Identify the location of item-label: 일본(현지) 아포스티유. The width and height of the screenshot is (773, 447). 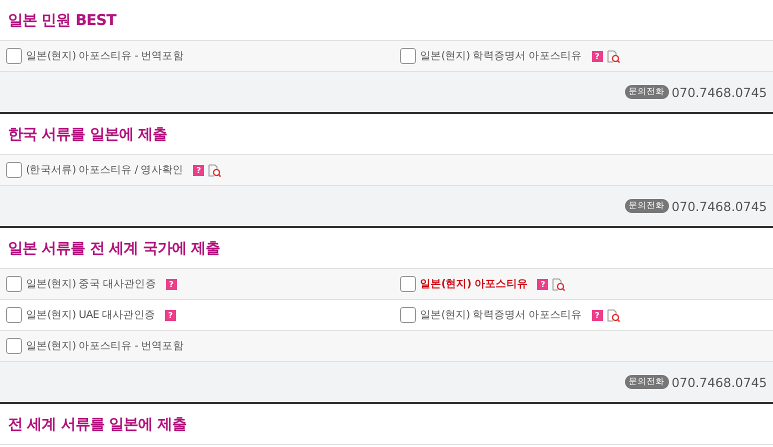
(474, 284).